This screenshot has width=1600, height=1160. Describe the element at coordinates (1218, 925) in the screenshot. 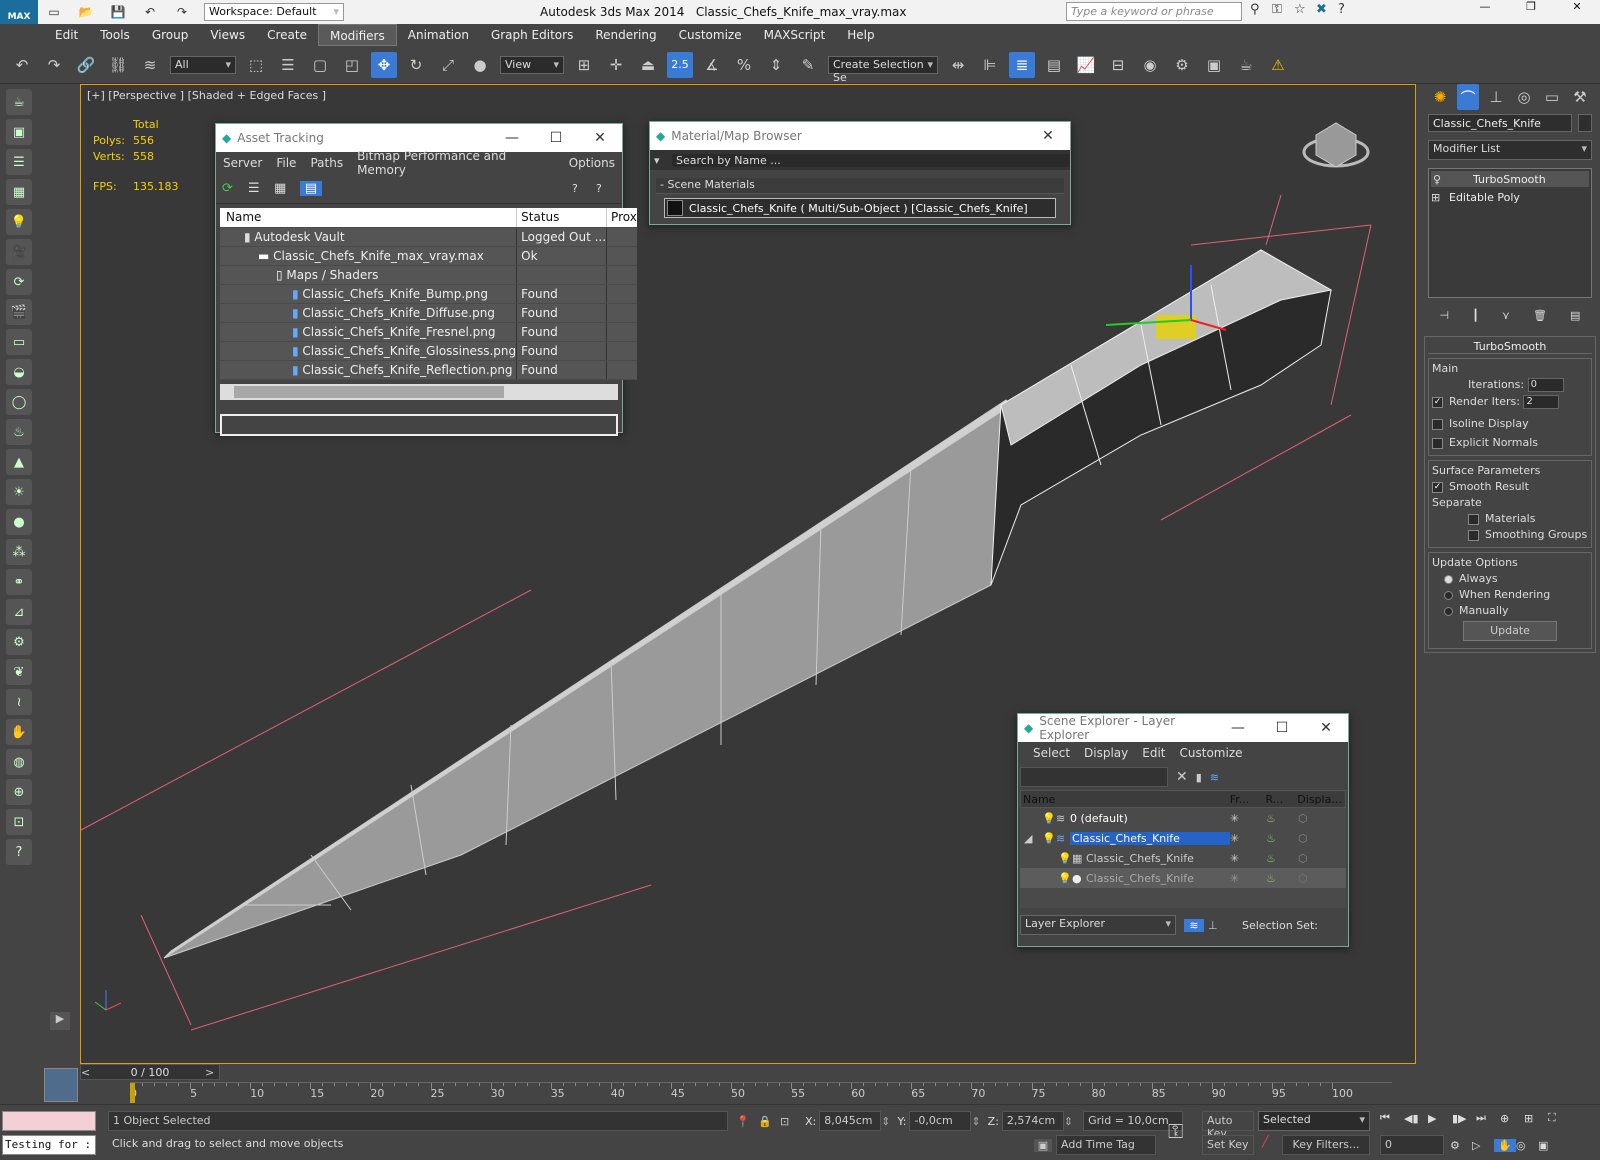

I see `hierarchy-icon: ⊥` at that location.